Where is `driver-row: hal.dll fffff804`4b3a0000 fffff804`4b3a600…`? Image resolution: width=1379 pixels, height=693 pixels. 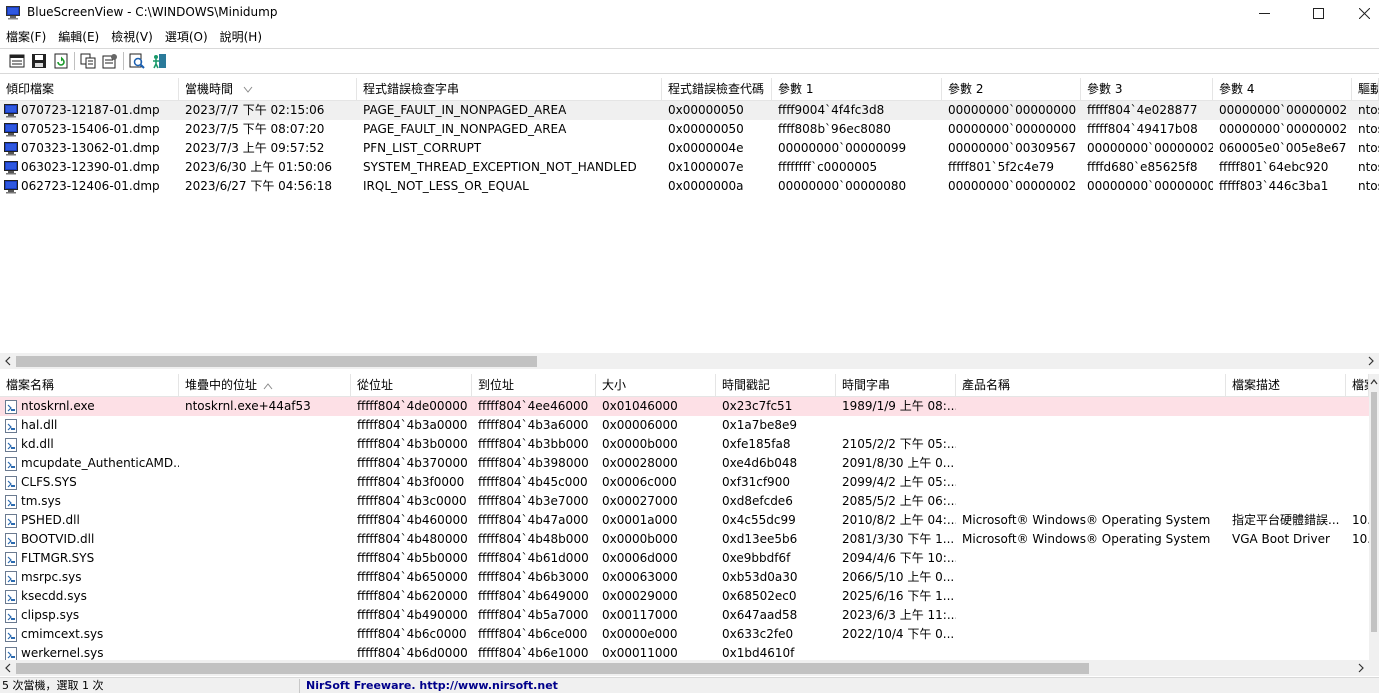
driver-row: hal.dll fffff804`4b3a0000 fffff804`4b3a600… is located at coordinates (684, 425).